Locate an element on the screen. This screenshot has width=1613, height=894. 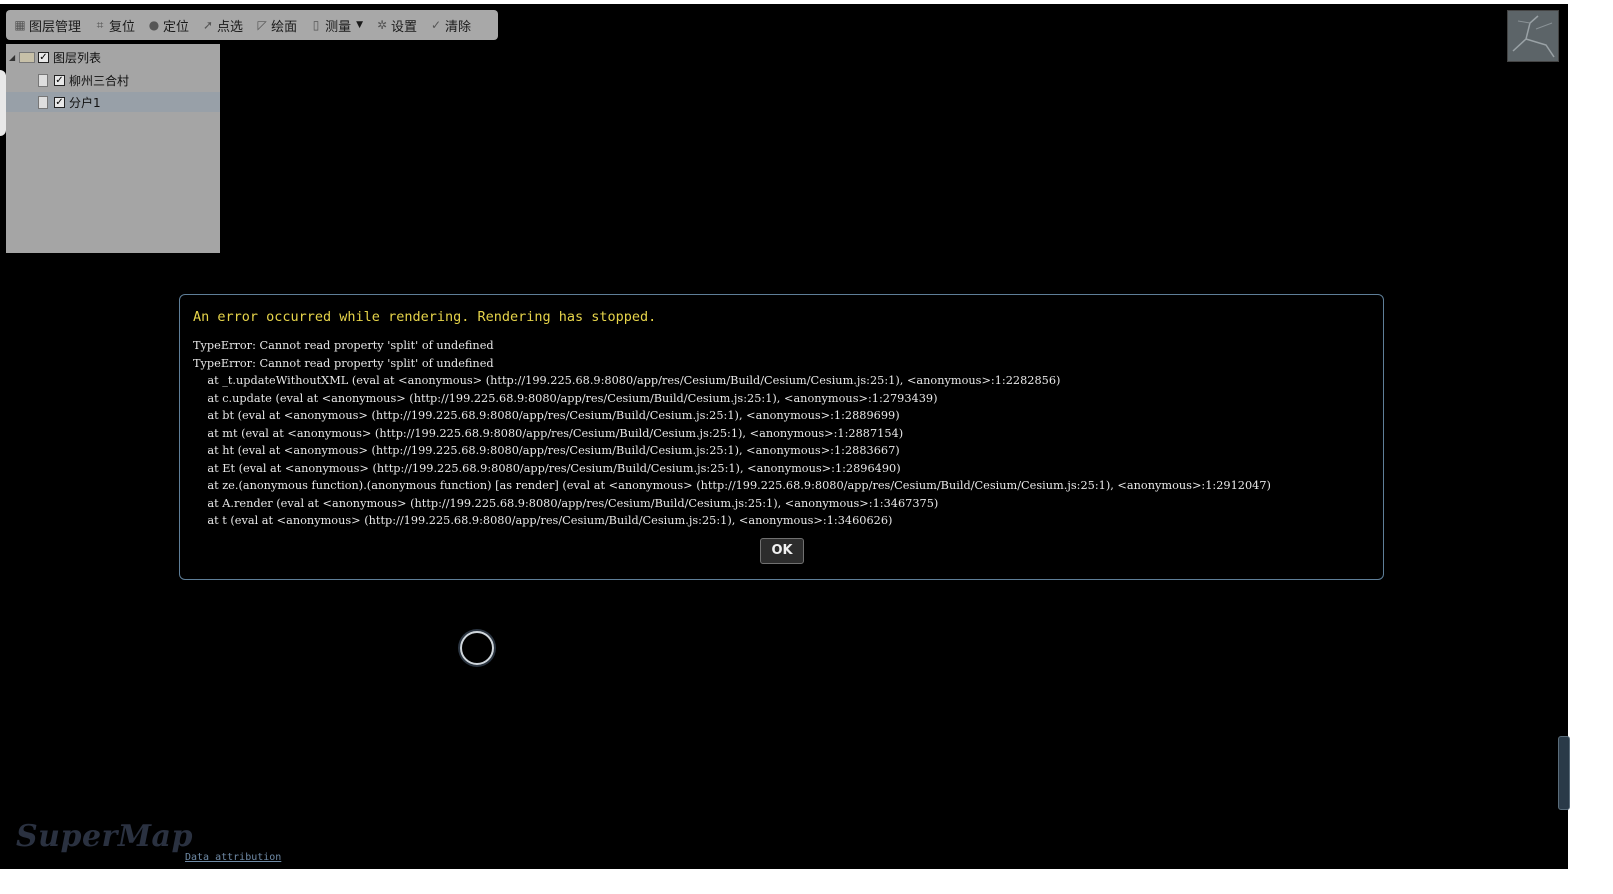
layer-management-button: ▦ 图层管理 is located at coordinates (47, 25).